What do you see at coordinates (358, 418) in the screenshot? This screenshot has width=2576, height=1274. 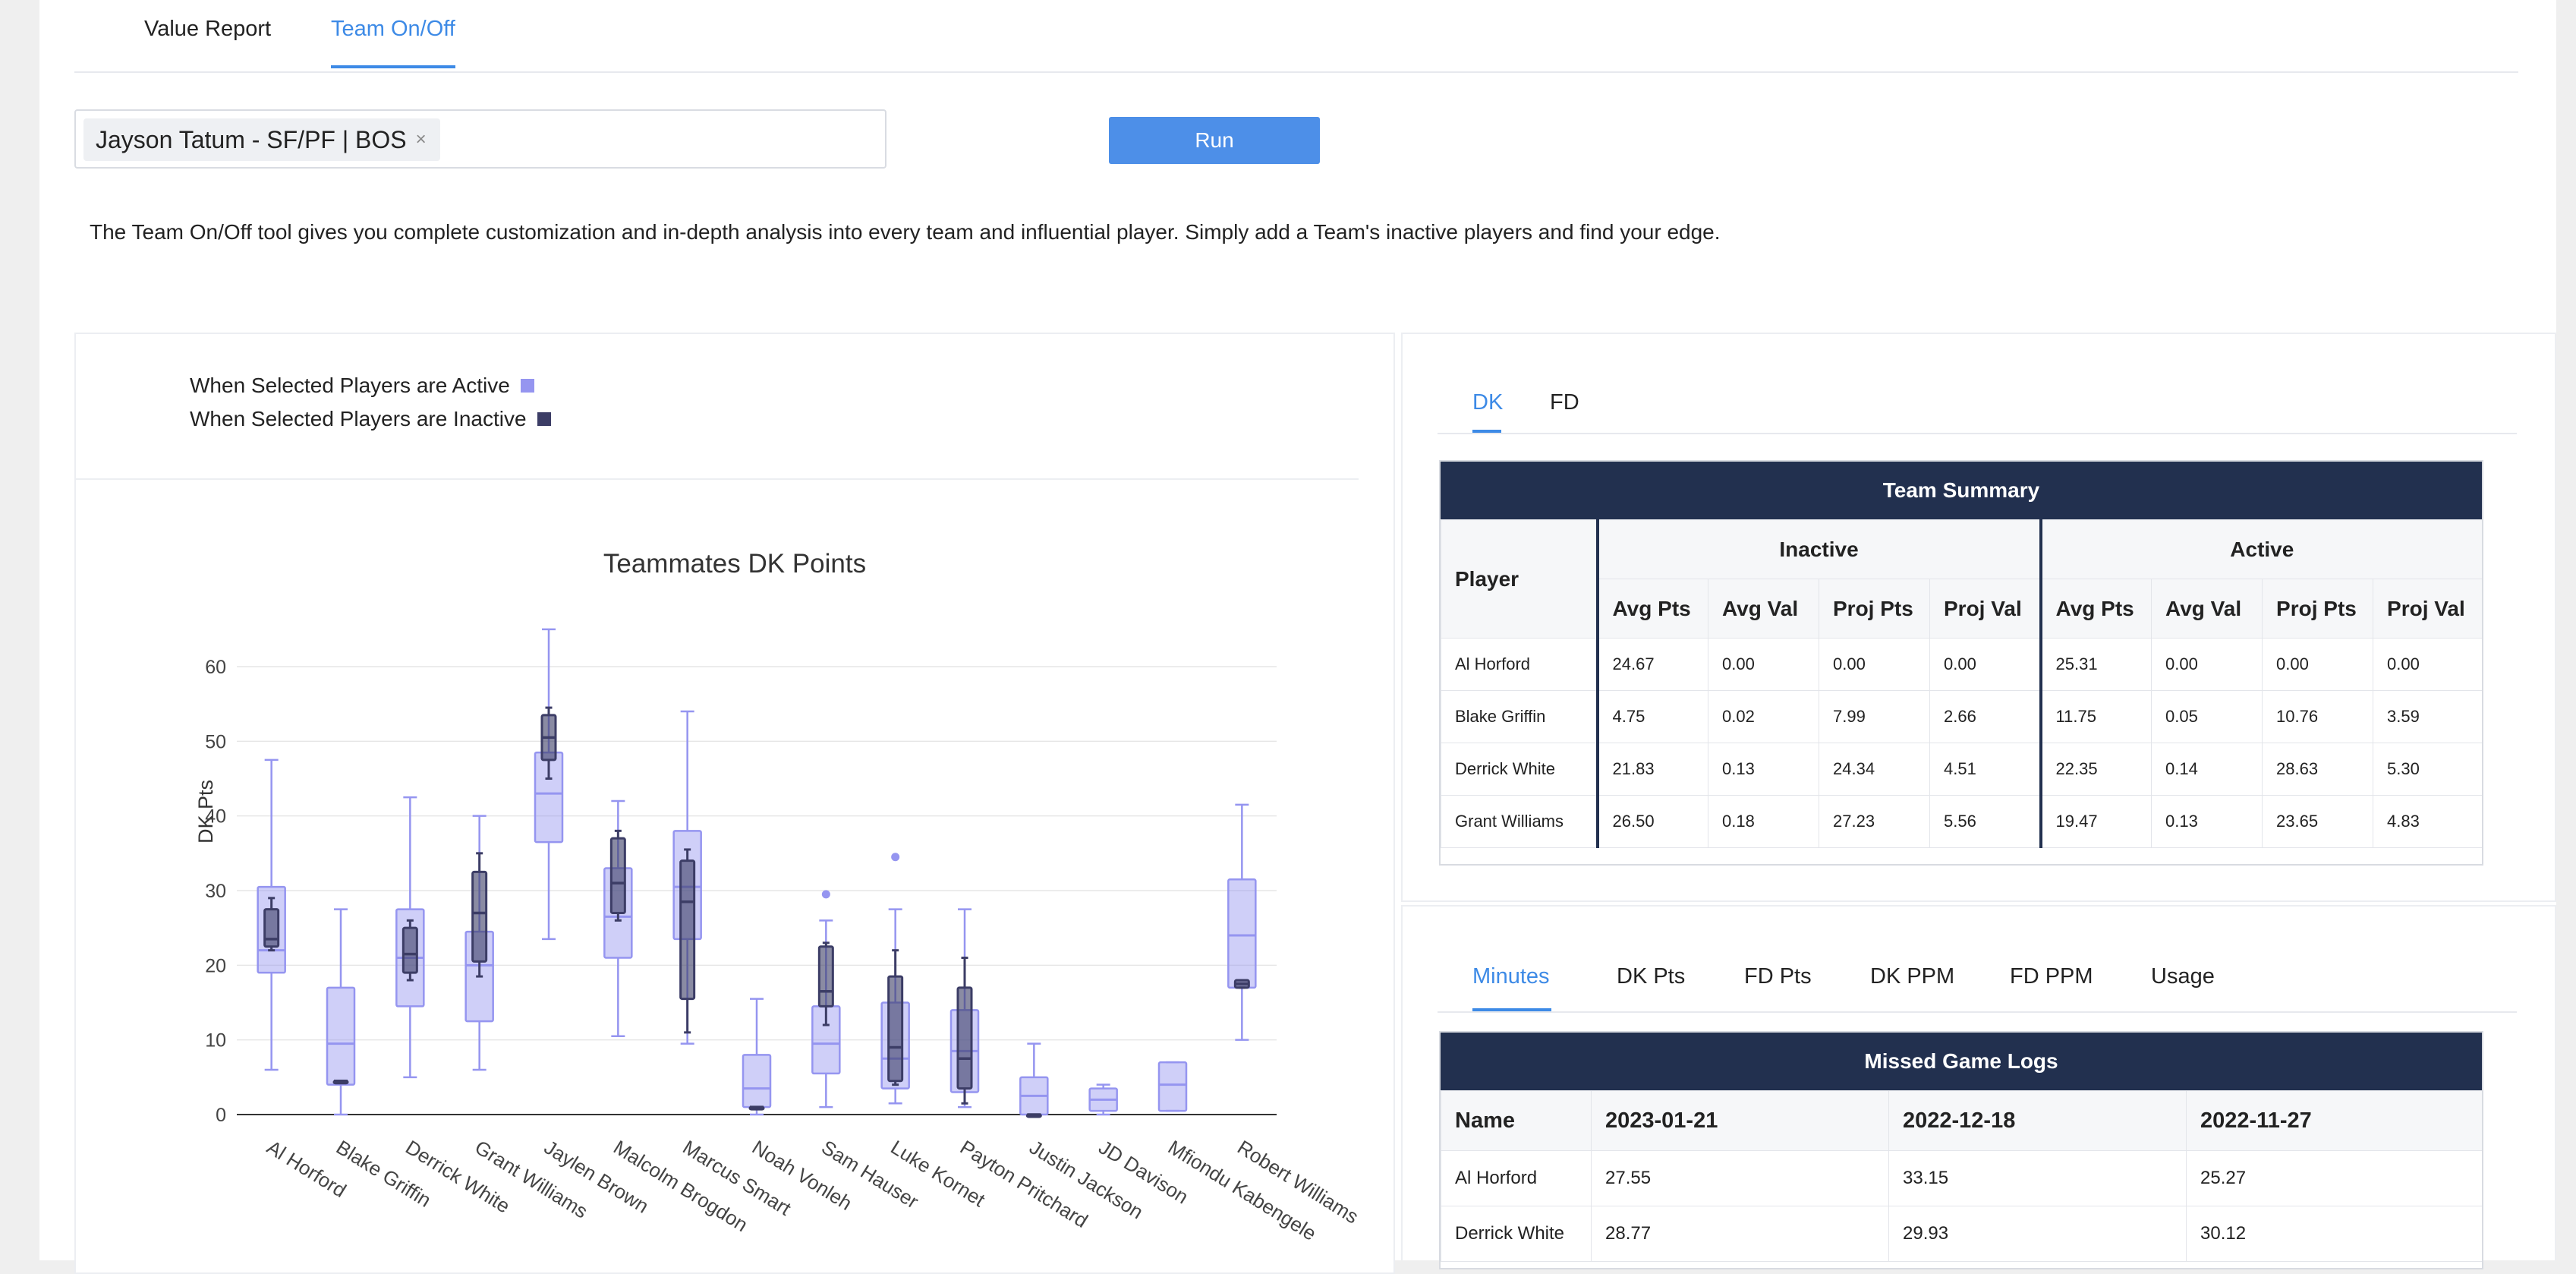 I see `legend-label-inactive: When Selected Players are Inactive` at bounding box center [358, 418].